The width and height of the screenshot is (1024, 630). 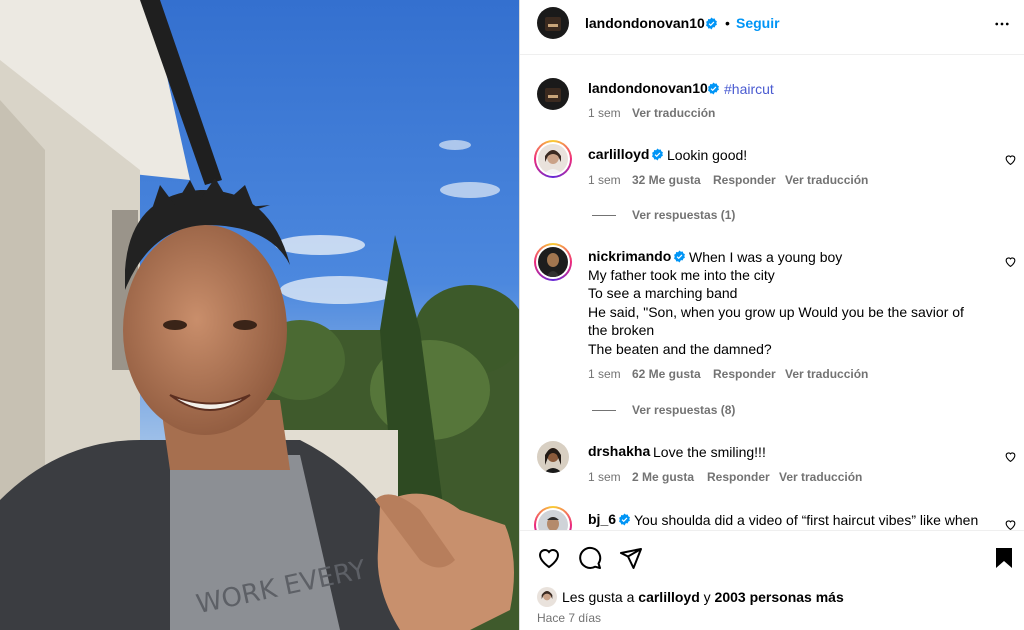 What do you see at coordinates (663, 477) in the screenshot?
I see `comment-likes: 2 Me gusta` at bounding box center [663, 477].